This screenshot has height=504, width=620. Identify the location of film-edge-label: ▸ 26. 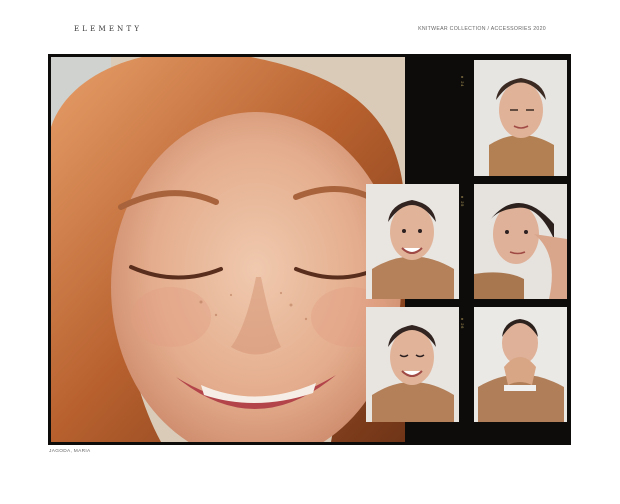
(462, 322).